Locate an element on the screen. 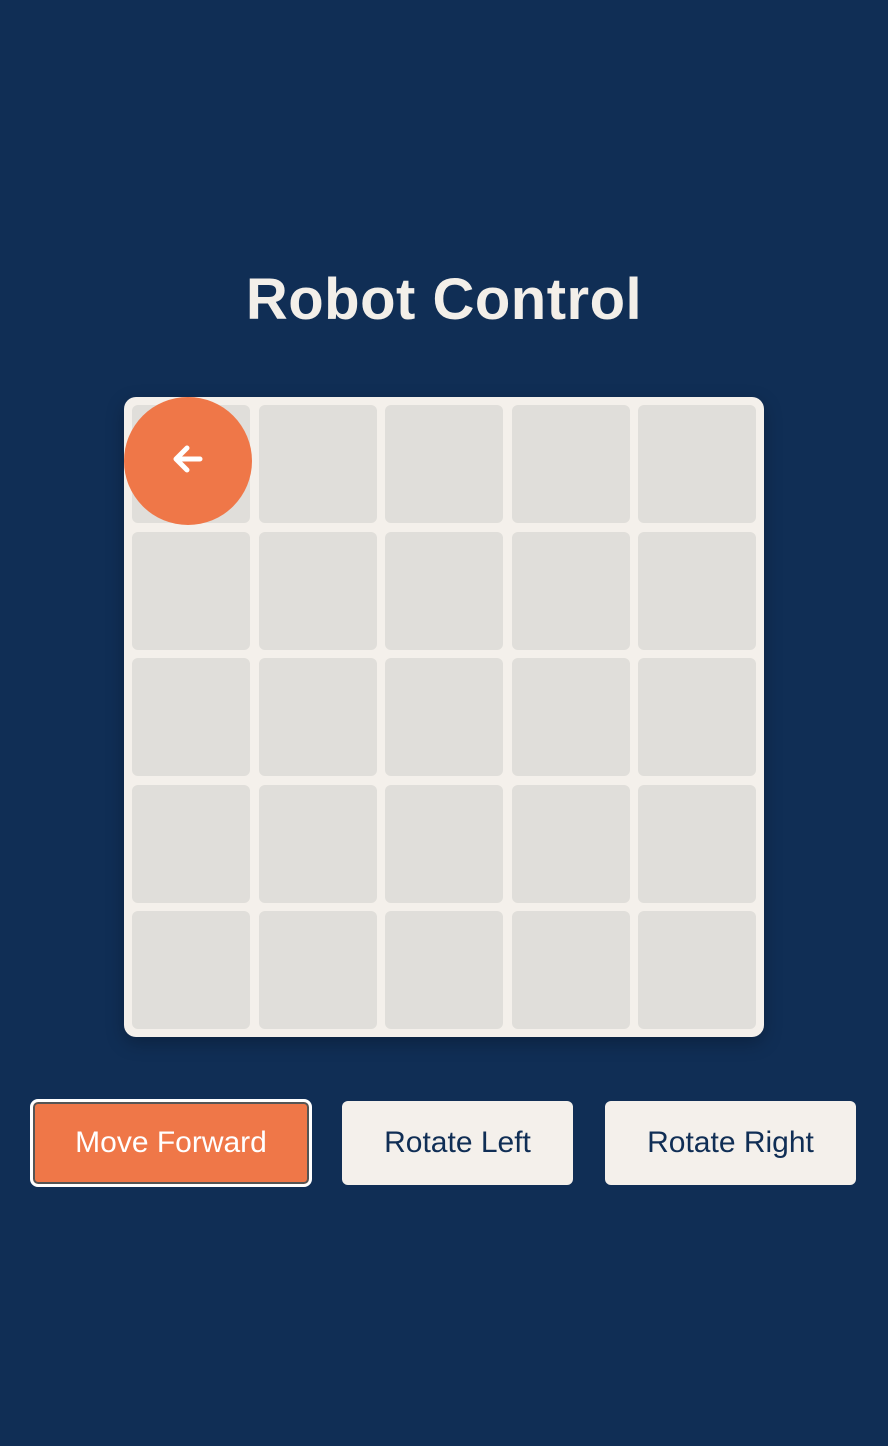 The image size is (888, 1446). move-forward-button: Move Forward is located at coordinates (171, 1143).